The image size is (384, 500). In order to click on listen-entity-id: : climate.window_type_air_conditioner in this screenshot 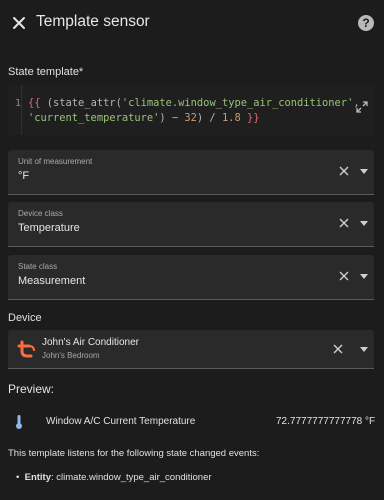, I will do `click(131, 477)`.